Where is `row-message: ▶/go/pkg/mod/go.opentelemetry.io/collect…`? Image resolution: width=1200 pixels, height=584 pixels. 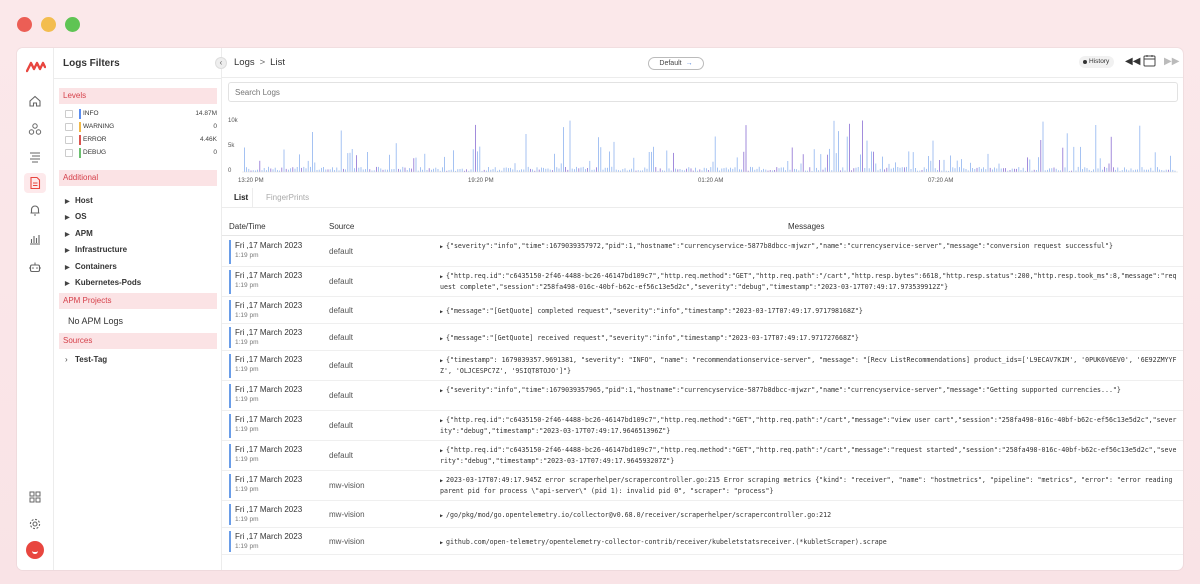 row-message: ▶/go/pkg/mod/go.opentelemetry.io/collect… is located at coordinates (809, 515).